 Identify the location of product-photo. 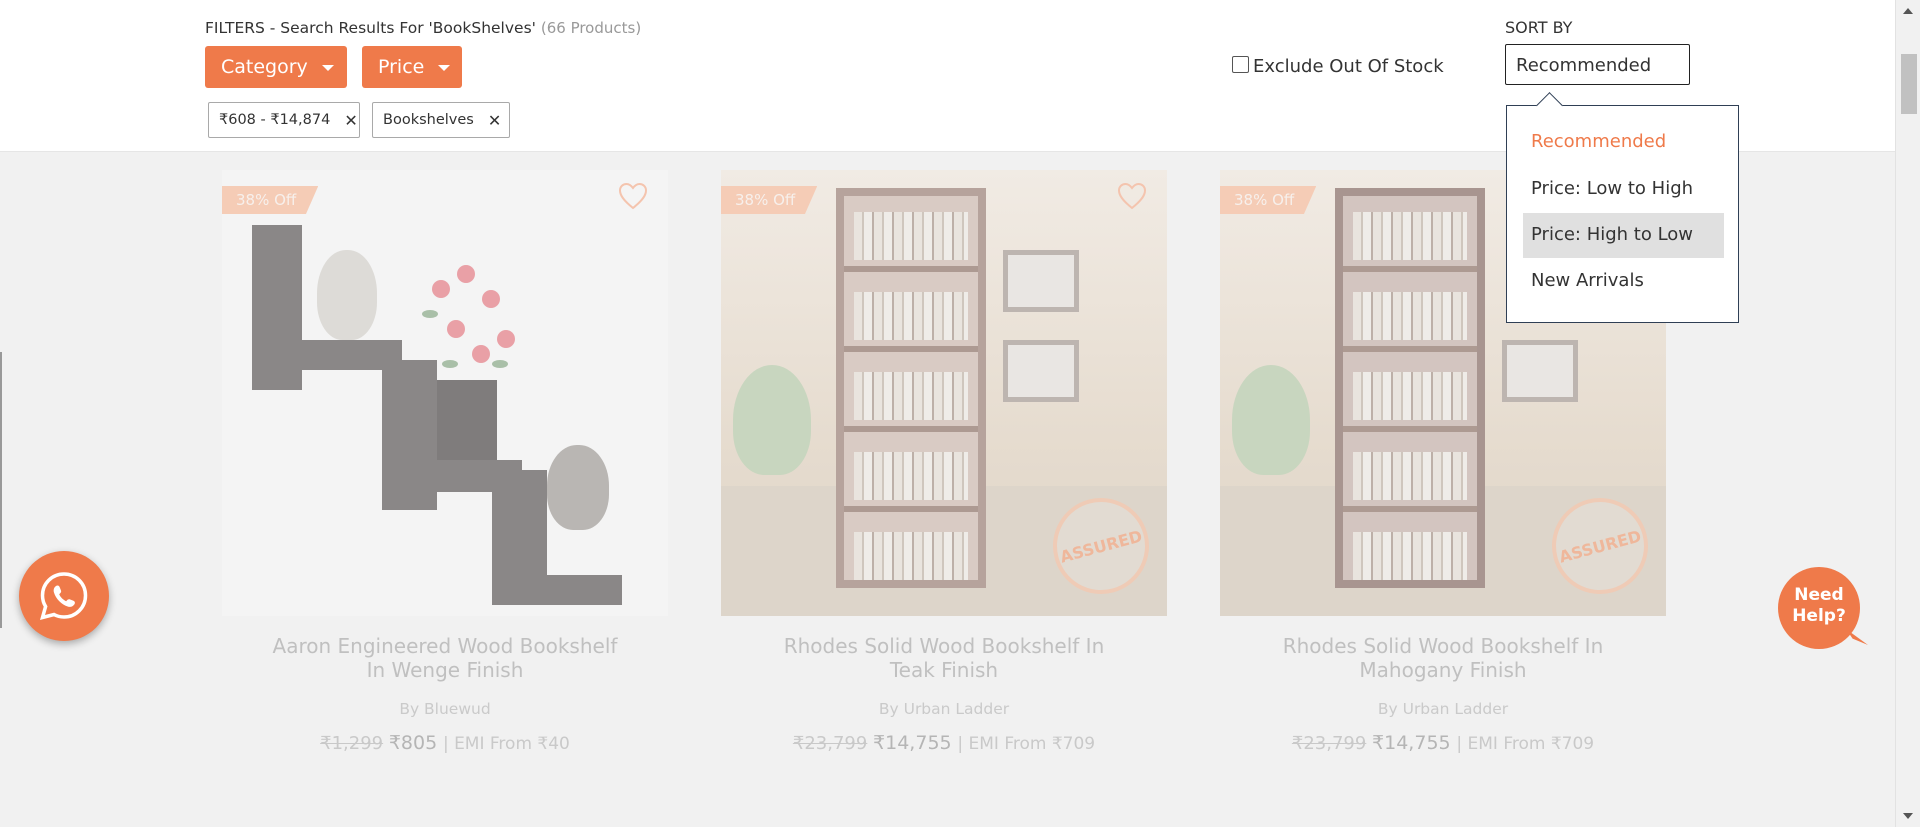
(445, 393).